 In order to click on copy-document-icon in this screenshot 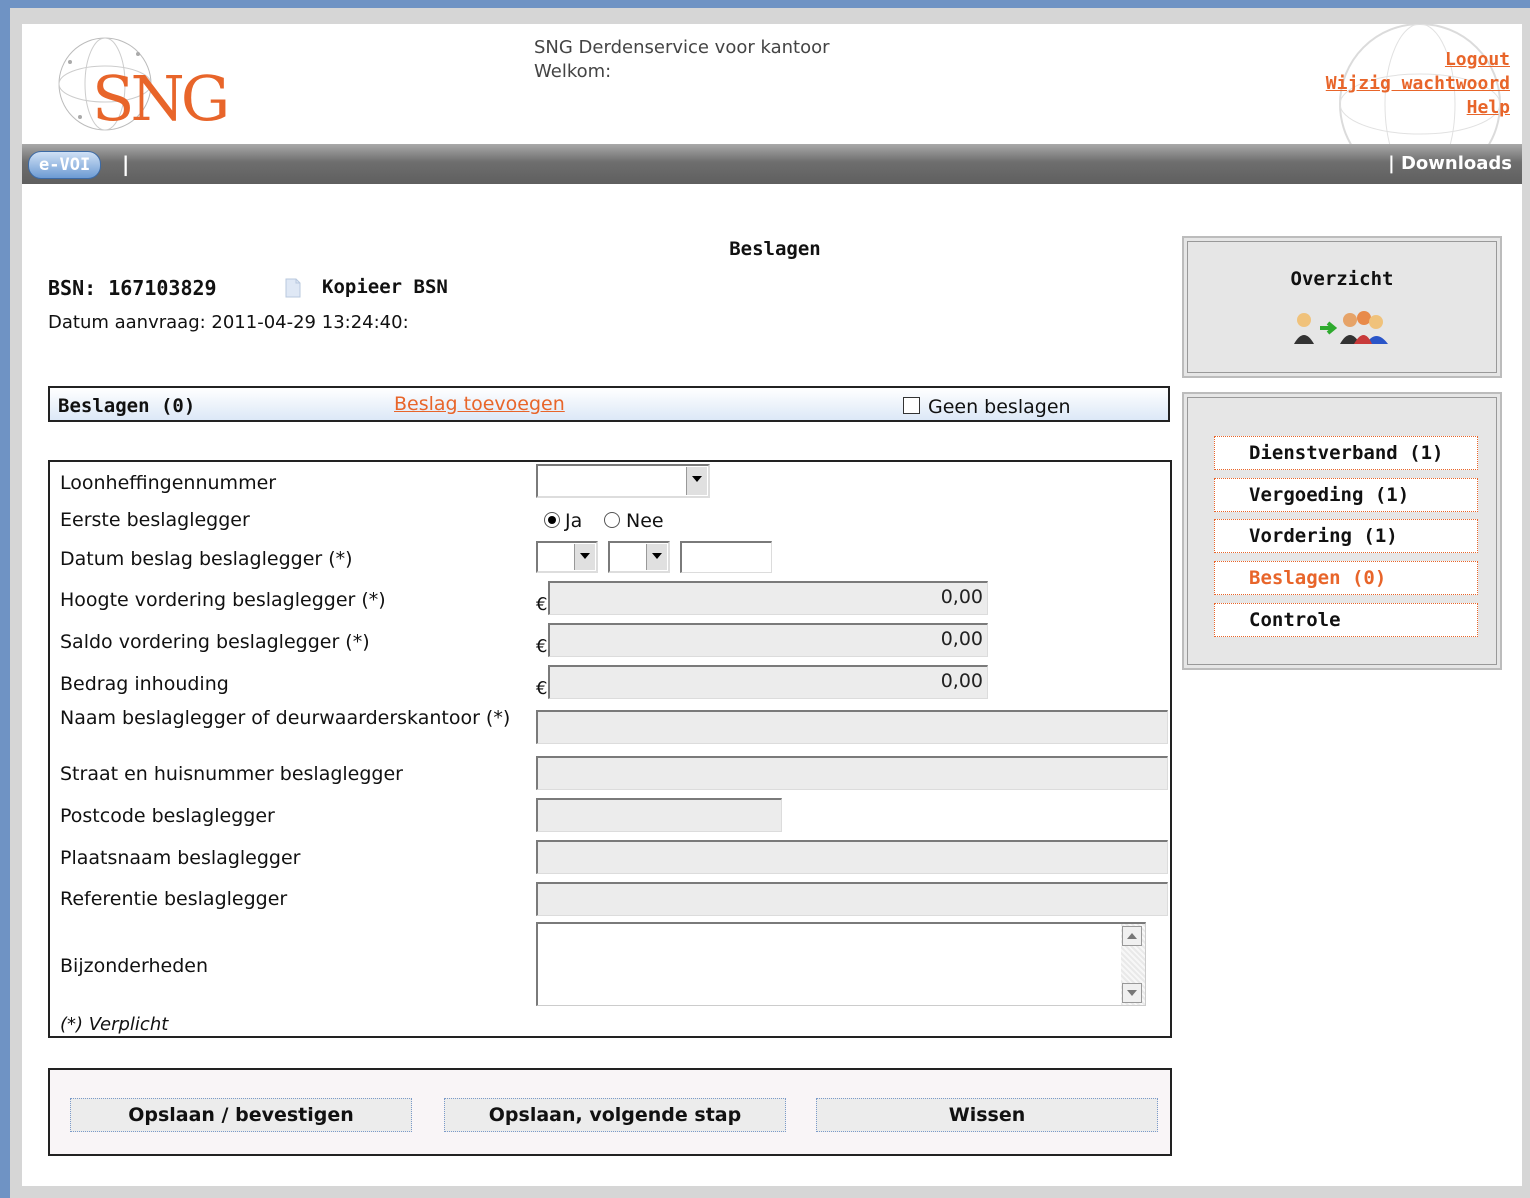, I will do `click(293, 288)`.